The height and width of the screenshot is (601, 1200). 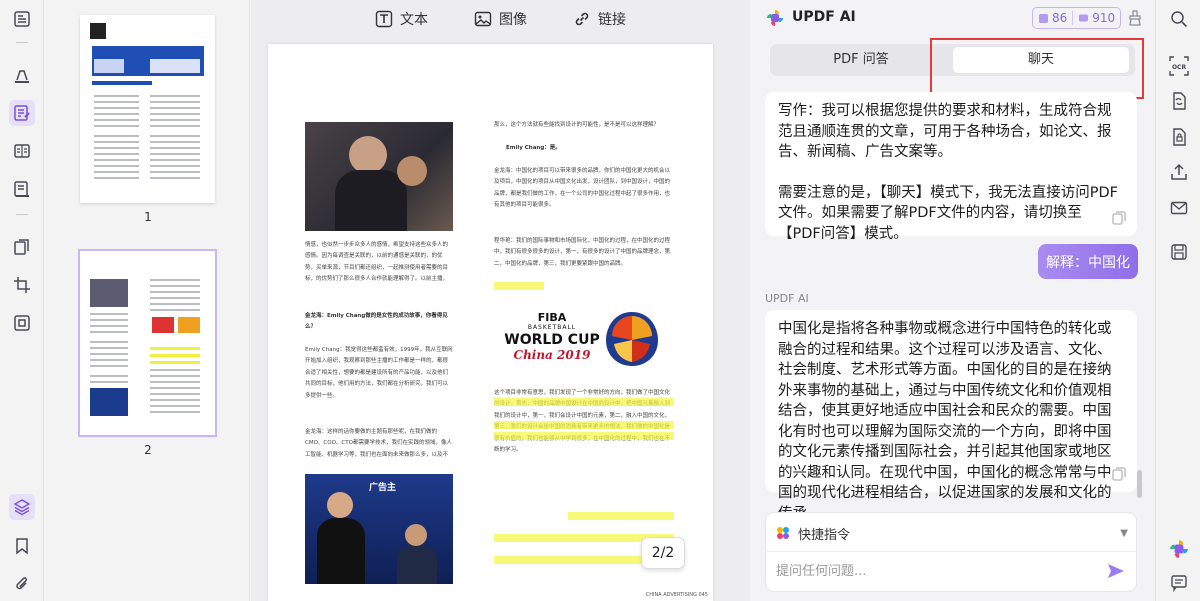 I want to click on add-image-label: 图像, so click(x=513, y=20).